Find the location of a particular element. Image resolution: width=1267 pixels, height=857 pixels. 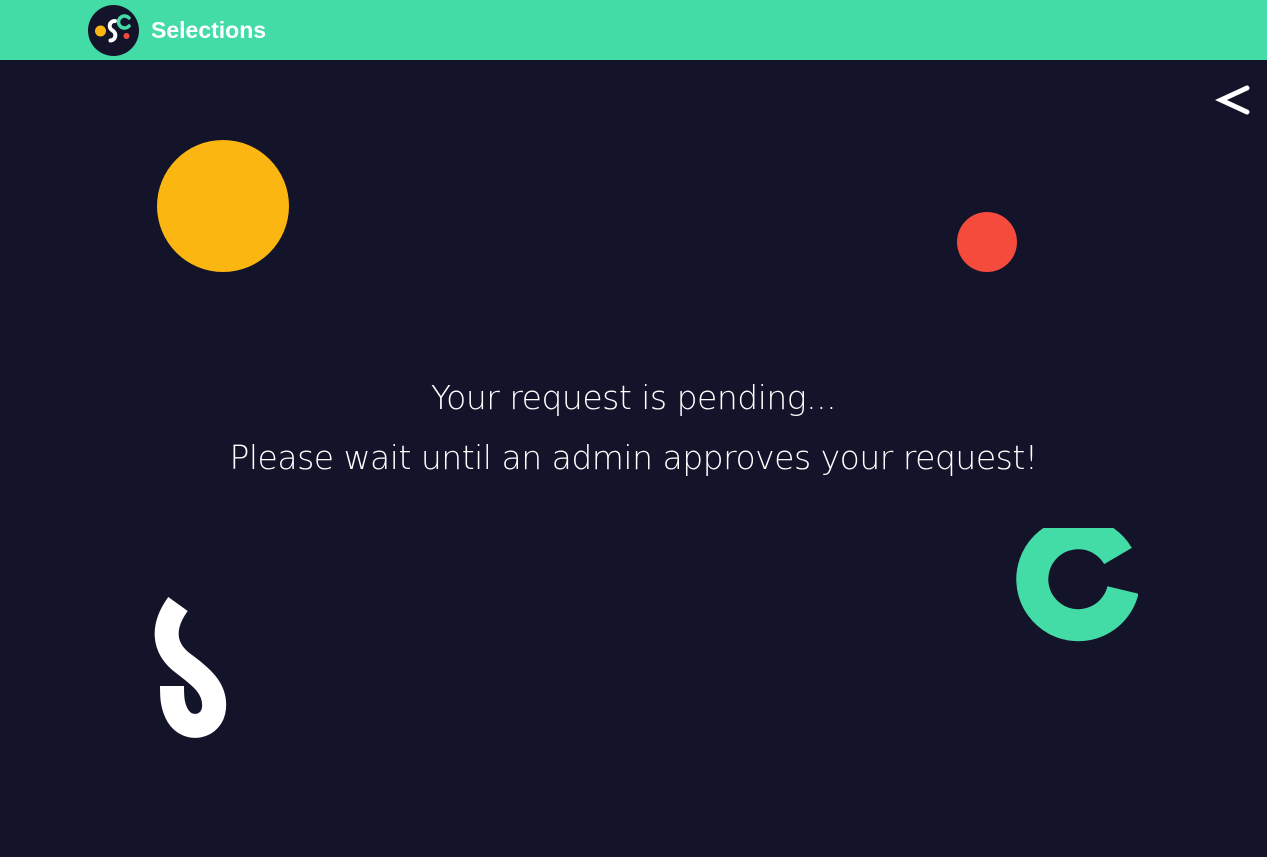

back-button is located at coordinates (1233, 101).